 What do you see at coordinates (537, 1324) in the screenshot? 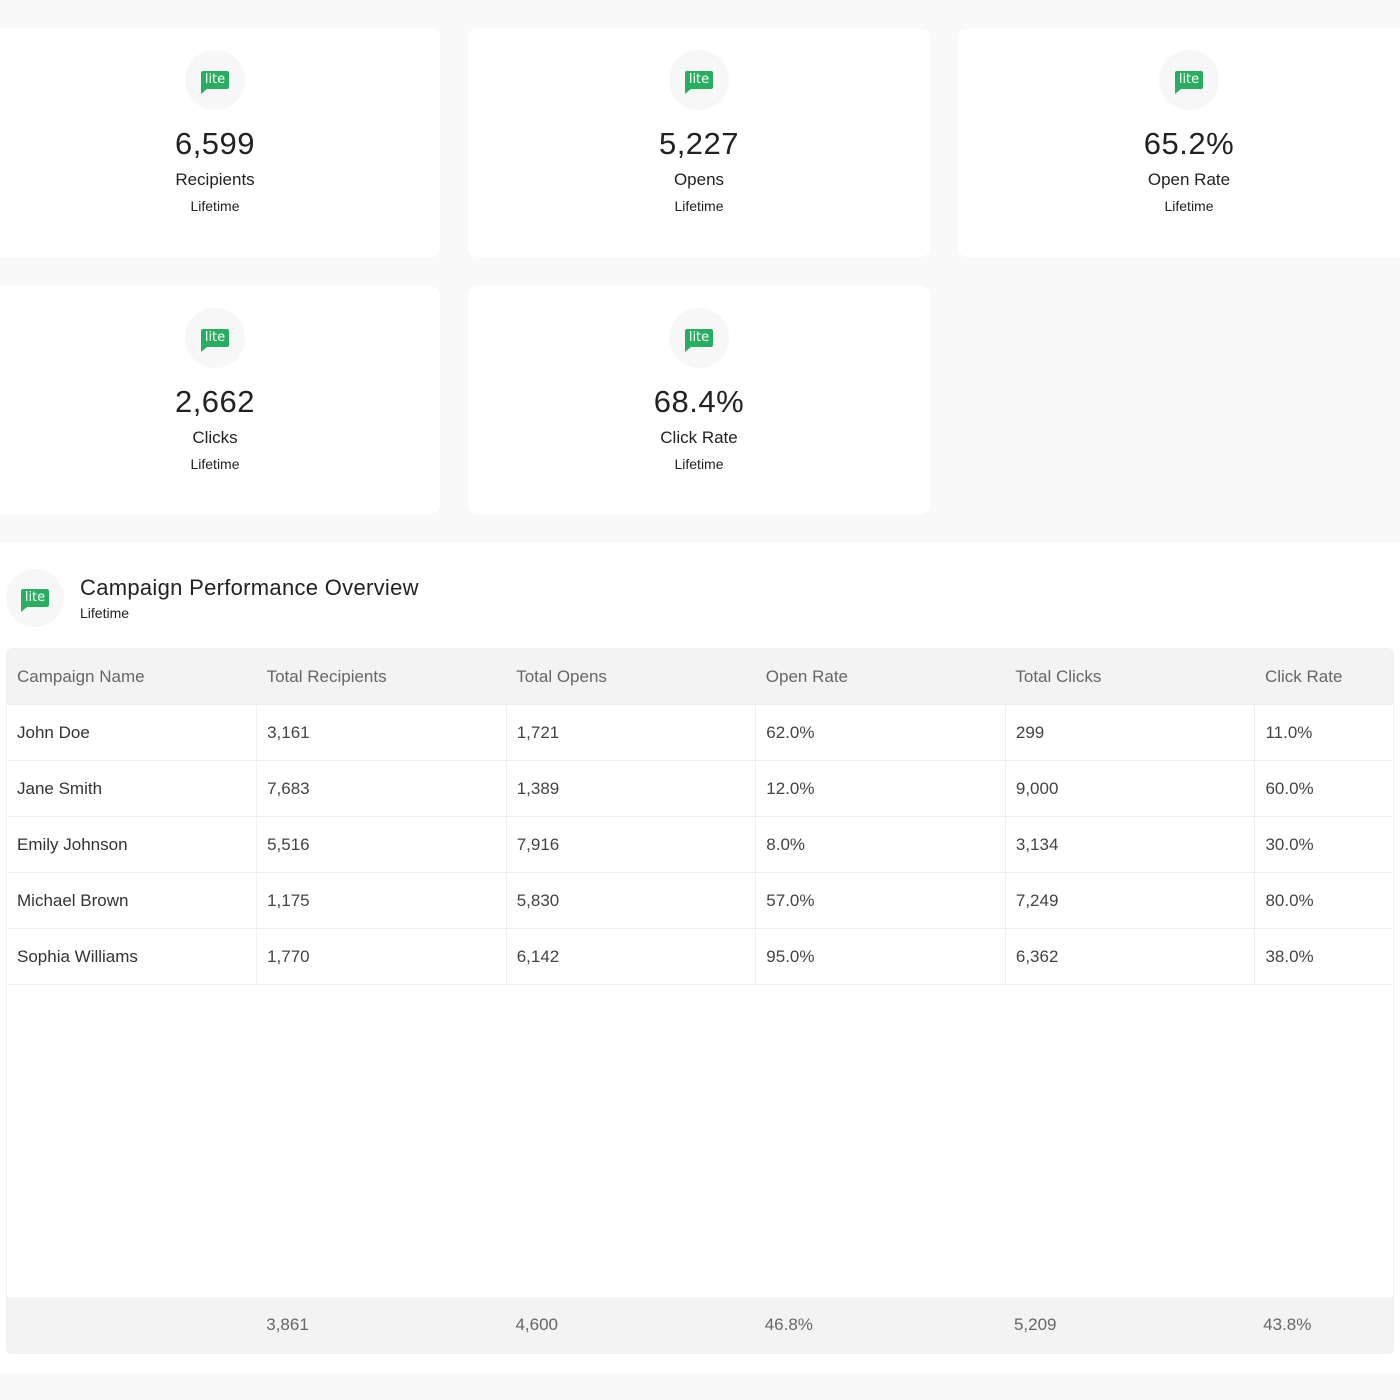
I see `totals-cell: 4,600` at bounding box center [537, 1324].